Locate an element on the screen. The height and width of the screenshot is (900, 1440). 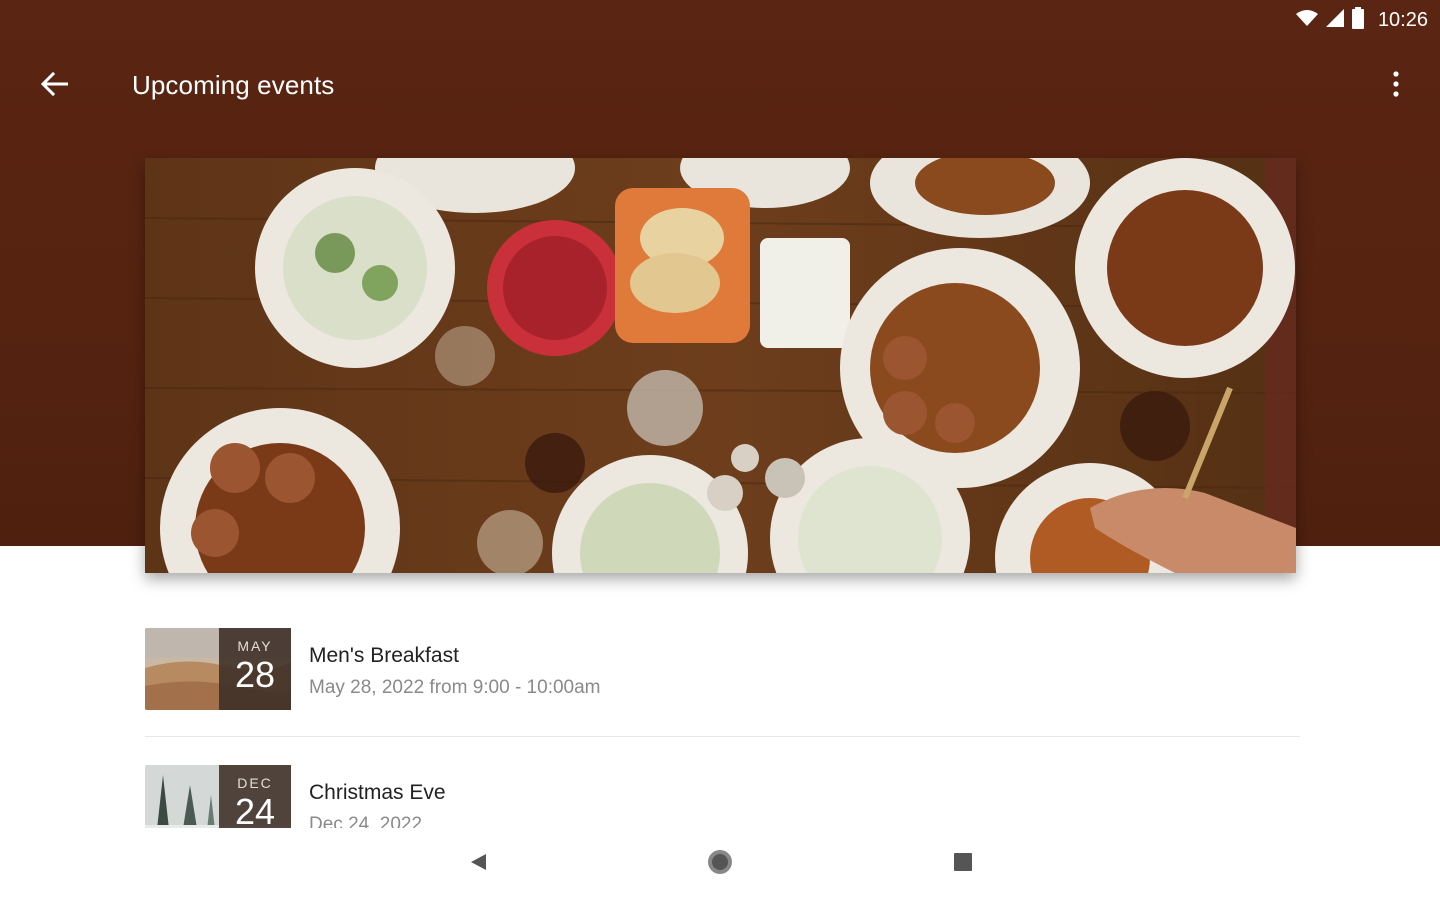
nav-recents-button is located at coordinates (963, 864).